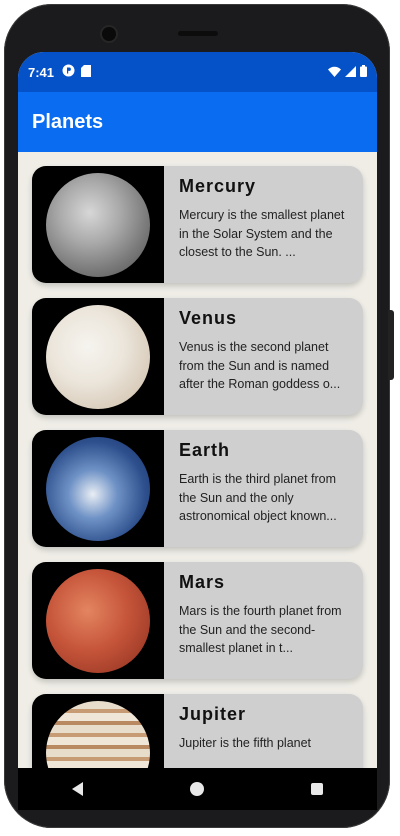  What do you see at coordinates (98, 488) in the screenshot?
I see `planet-image-earth` at bounding box center [98, 488].